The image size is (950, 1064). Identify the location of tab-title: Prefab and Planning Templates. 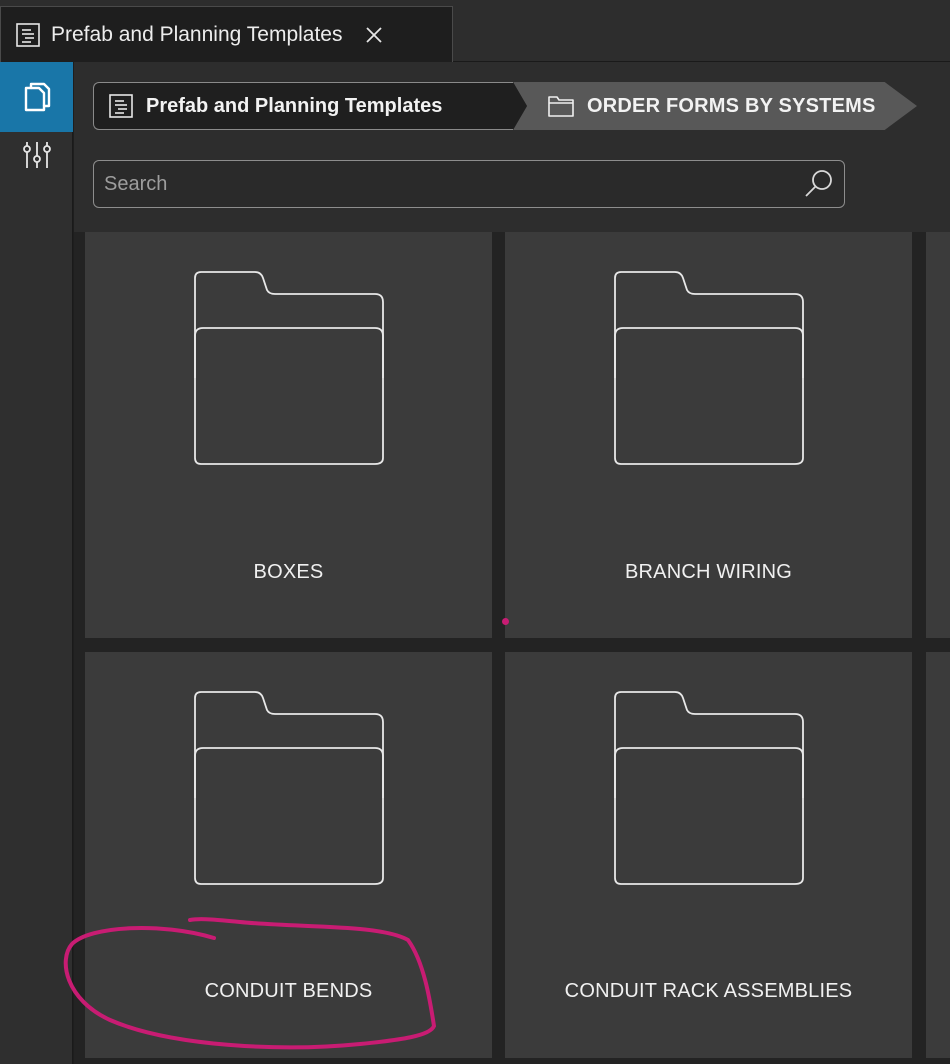
(197, 34).